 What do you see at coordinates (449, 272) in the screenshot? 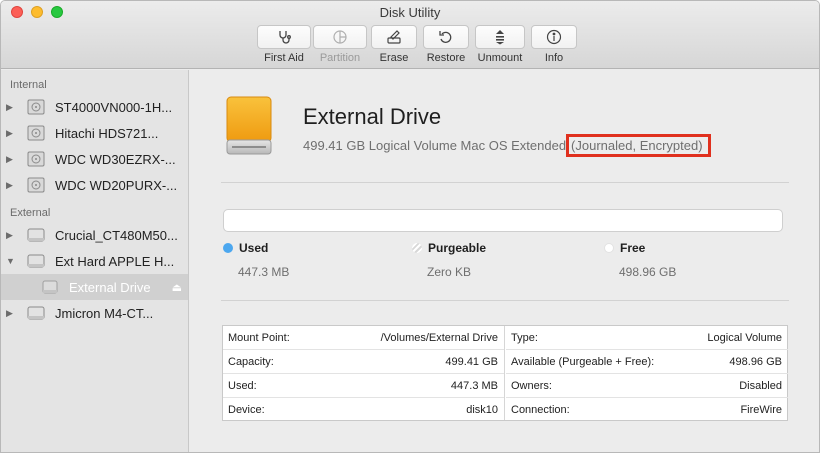
I see `purgeable-value: Zero KB` at bounding box center [449, 272].